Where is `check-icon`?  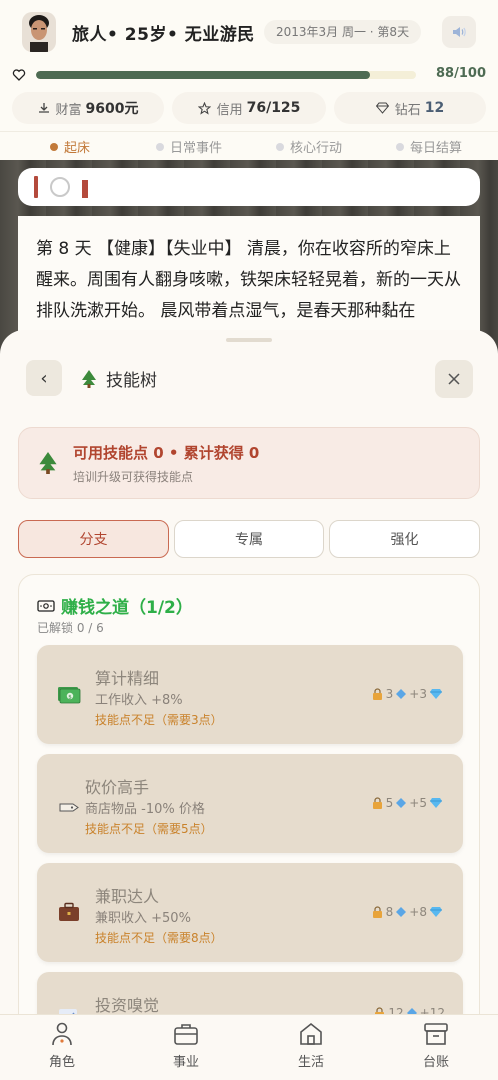 check-icon is located at coordinates (60, 187).